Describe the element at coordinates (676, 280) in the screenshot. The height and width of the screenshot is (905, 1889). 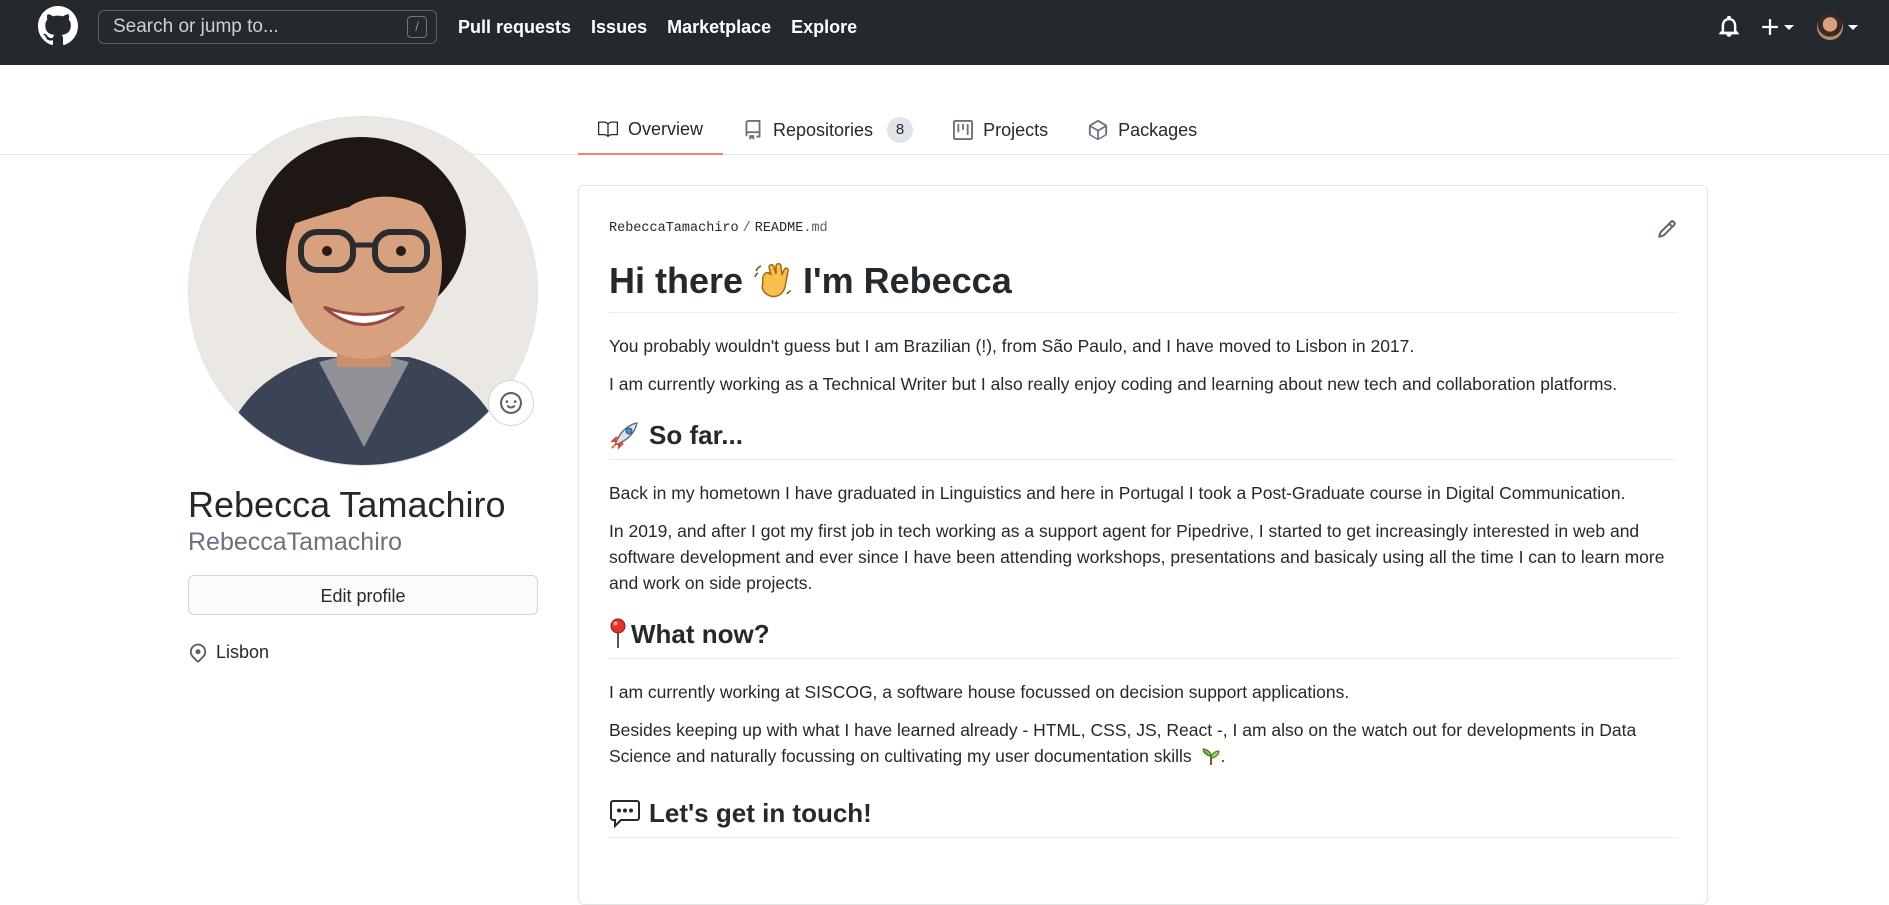
I see `title-text-start: Hi there` at that location.